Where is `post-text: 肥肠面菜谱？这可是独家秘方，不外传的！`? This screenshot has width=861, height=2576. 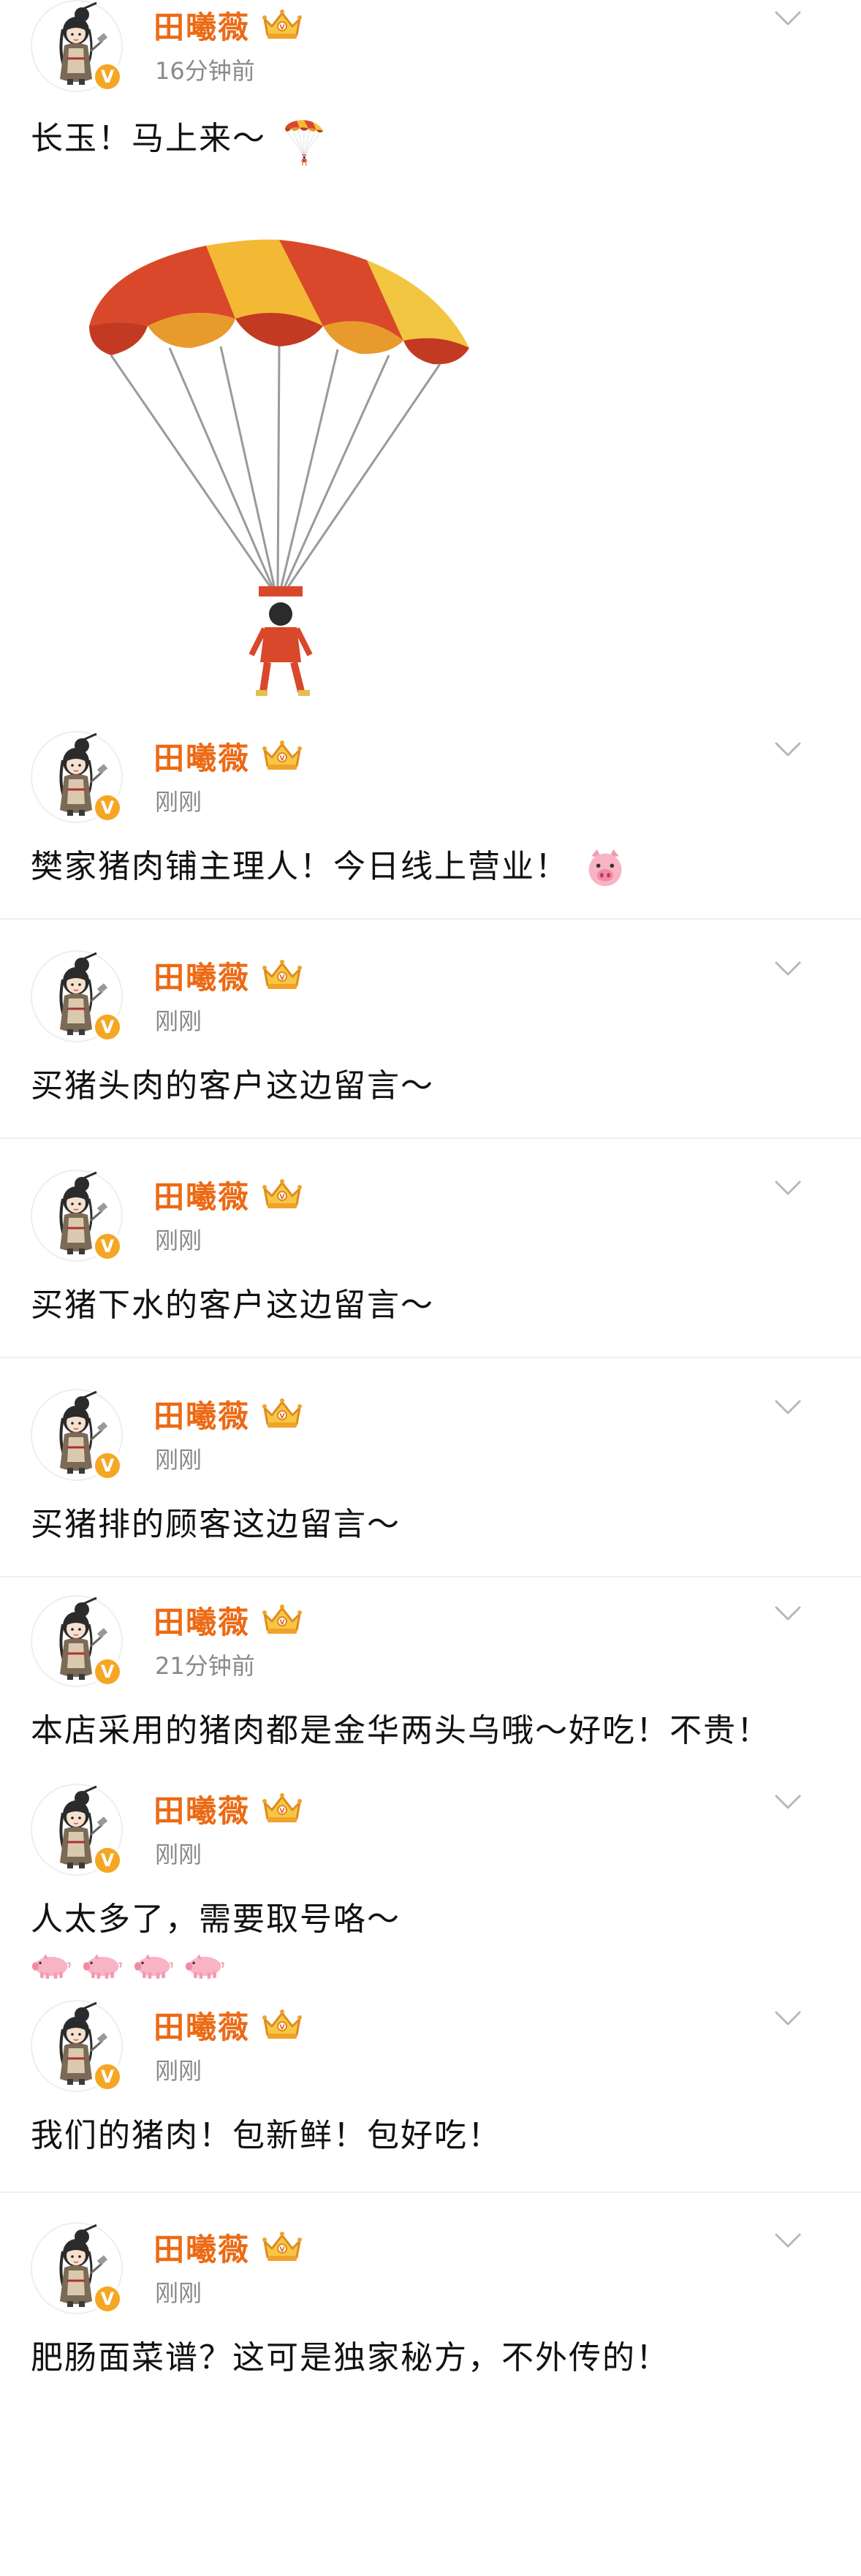
post-text: 肥肠面菜谱？这可是独家秘方，不外传的！ is located at coordinates (430, 2363).